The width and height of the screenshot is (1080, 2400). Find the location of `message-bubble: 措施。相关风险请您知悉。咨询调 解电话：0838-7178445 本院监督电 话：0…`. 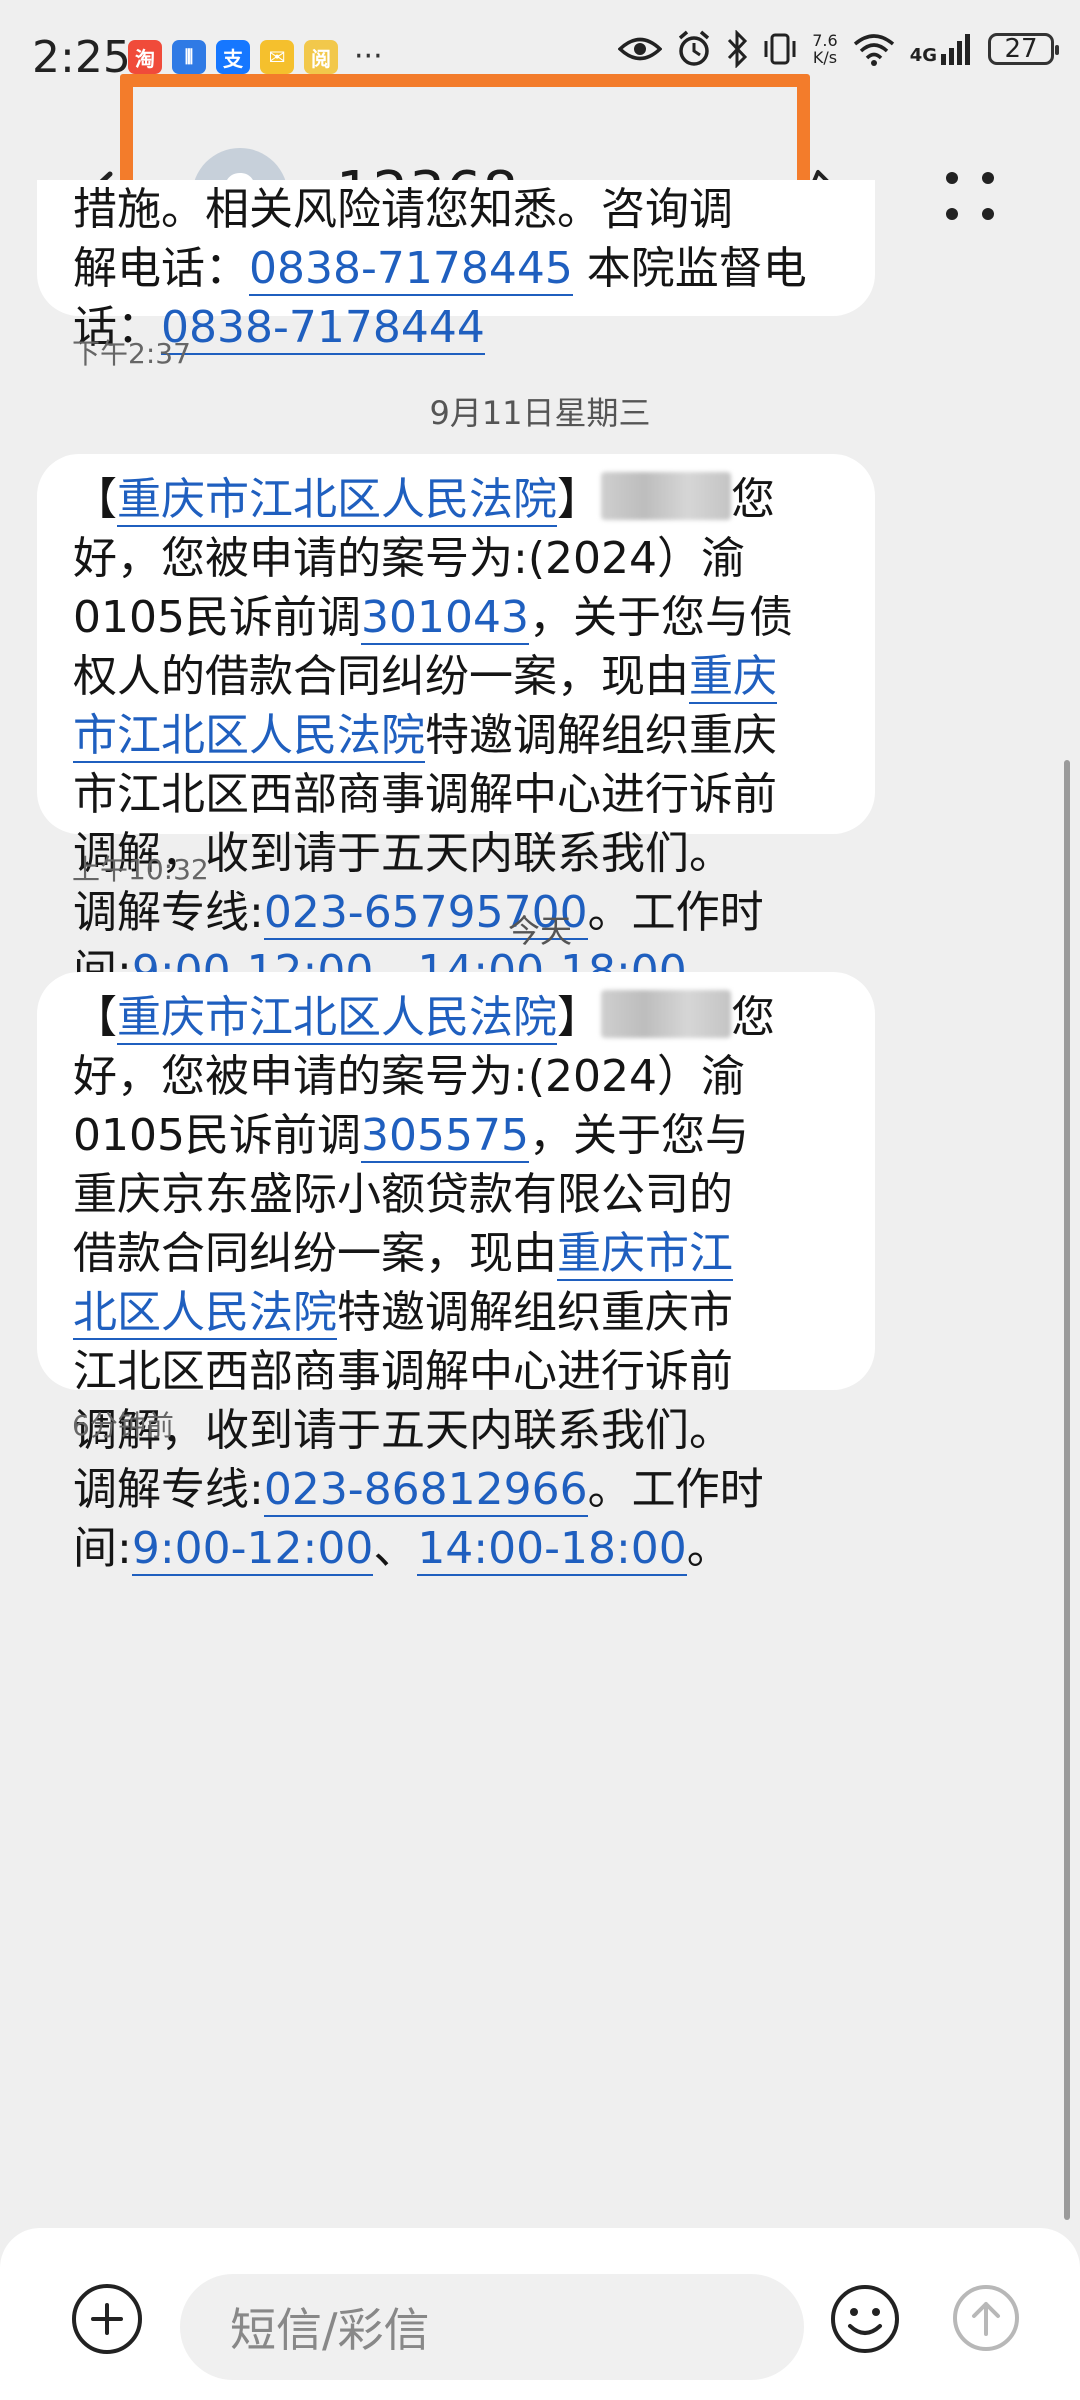

message-bubble: 措施。相关风险请您知悉。咨询调 解电话：0838-7178445 本院监督电 话：0… is located at coordinates (456, 267).